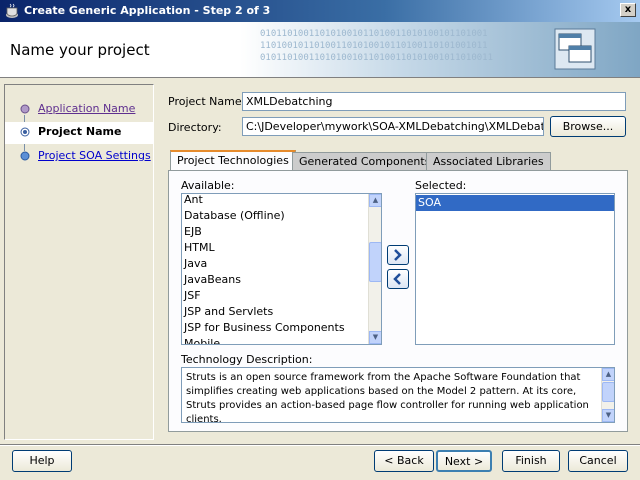 This screenshot has width=640, height=480. What do you see at coordinates (275, 201) in the screenshot?
I see `list-item: Ant` at bounding box center [275, 201].